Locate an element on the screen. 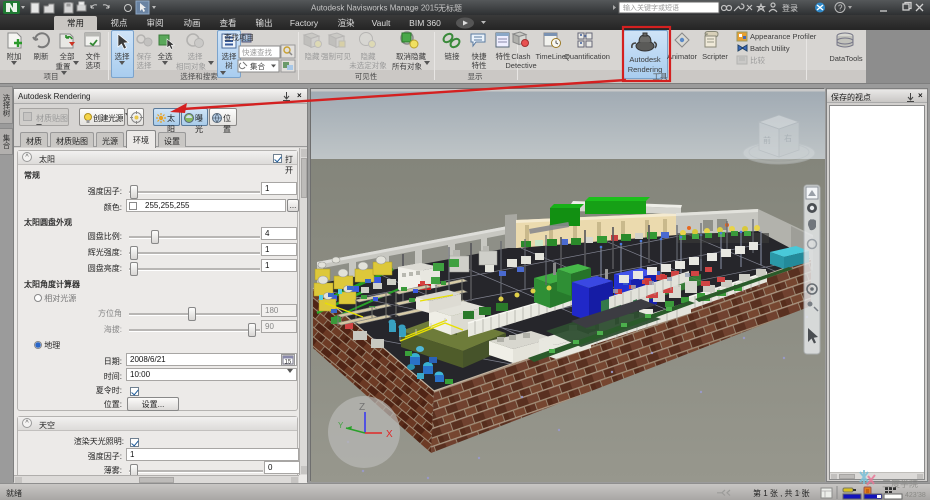  svg-text: Z is located at coordinates (362, 407).